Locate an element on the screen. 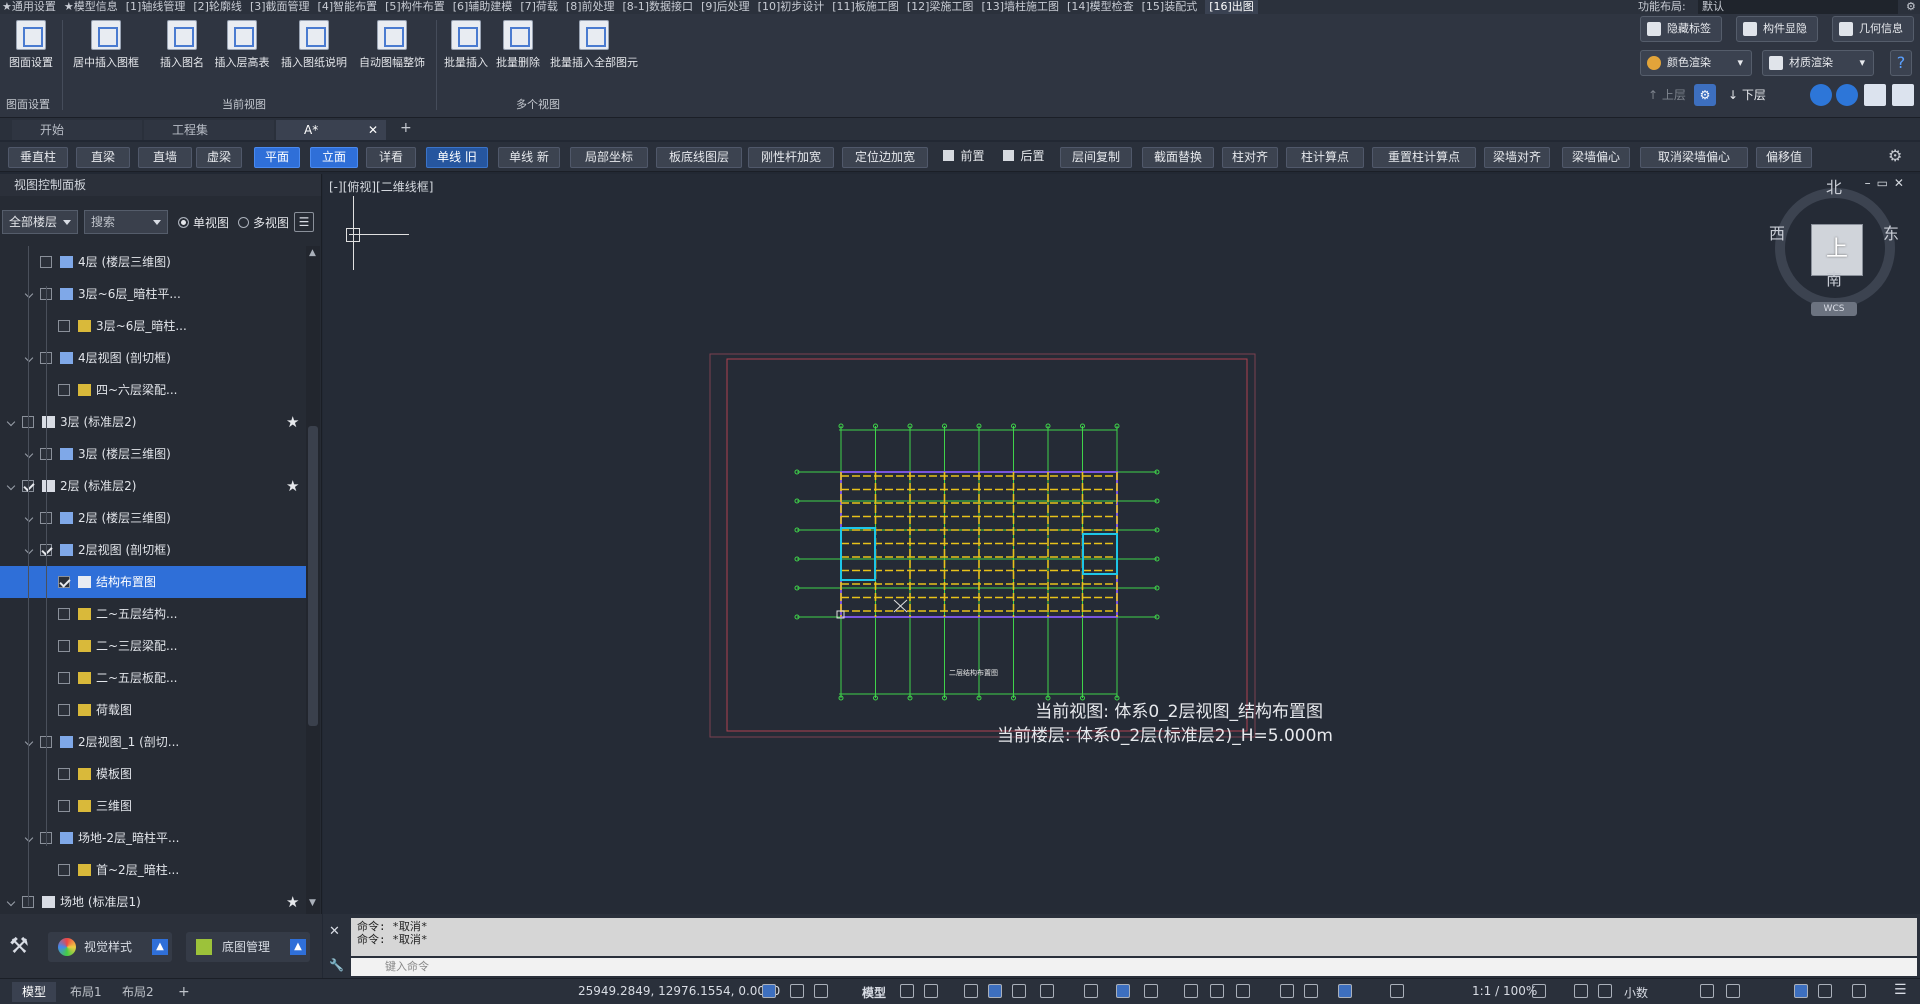  compass-west: 西 is located at coordinates (1777, 232).